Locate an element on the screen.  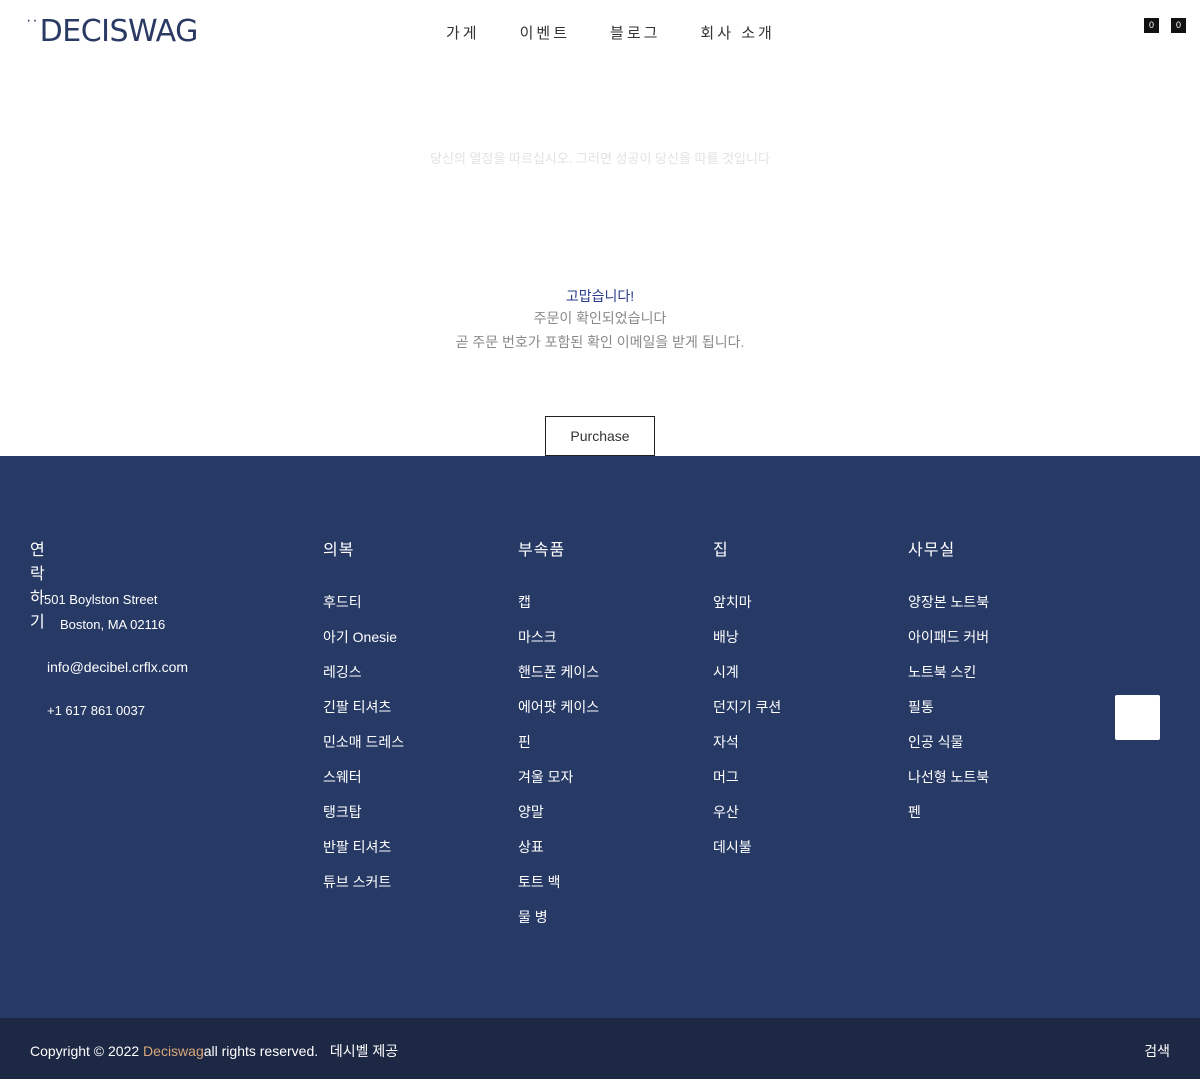
footer-link: 필통 is located at coordinates (948, 715).